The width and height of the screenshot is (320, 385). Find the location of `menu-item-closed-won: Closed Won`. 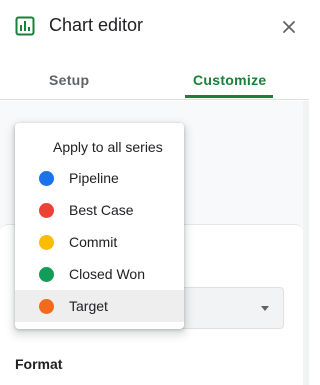

menu-item-closed-won: Closed Won is located at coordinates (99, 274).